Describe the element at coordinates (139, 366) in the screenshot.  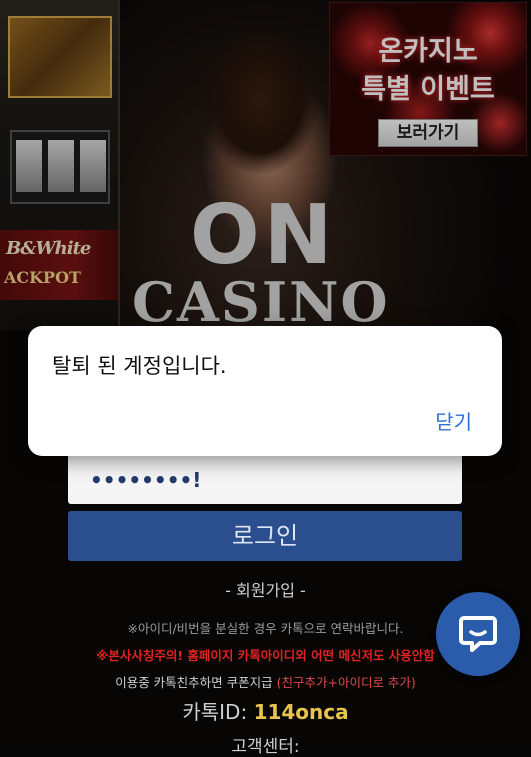
I see `alert-message: 탈퇴 된 계정입니다.` at that location.